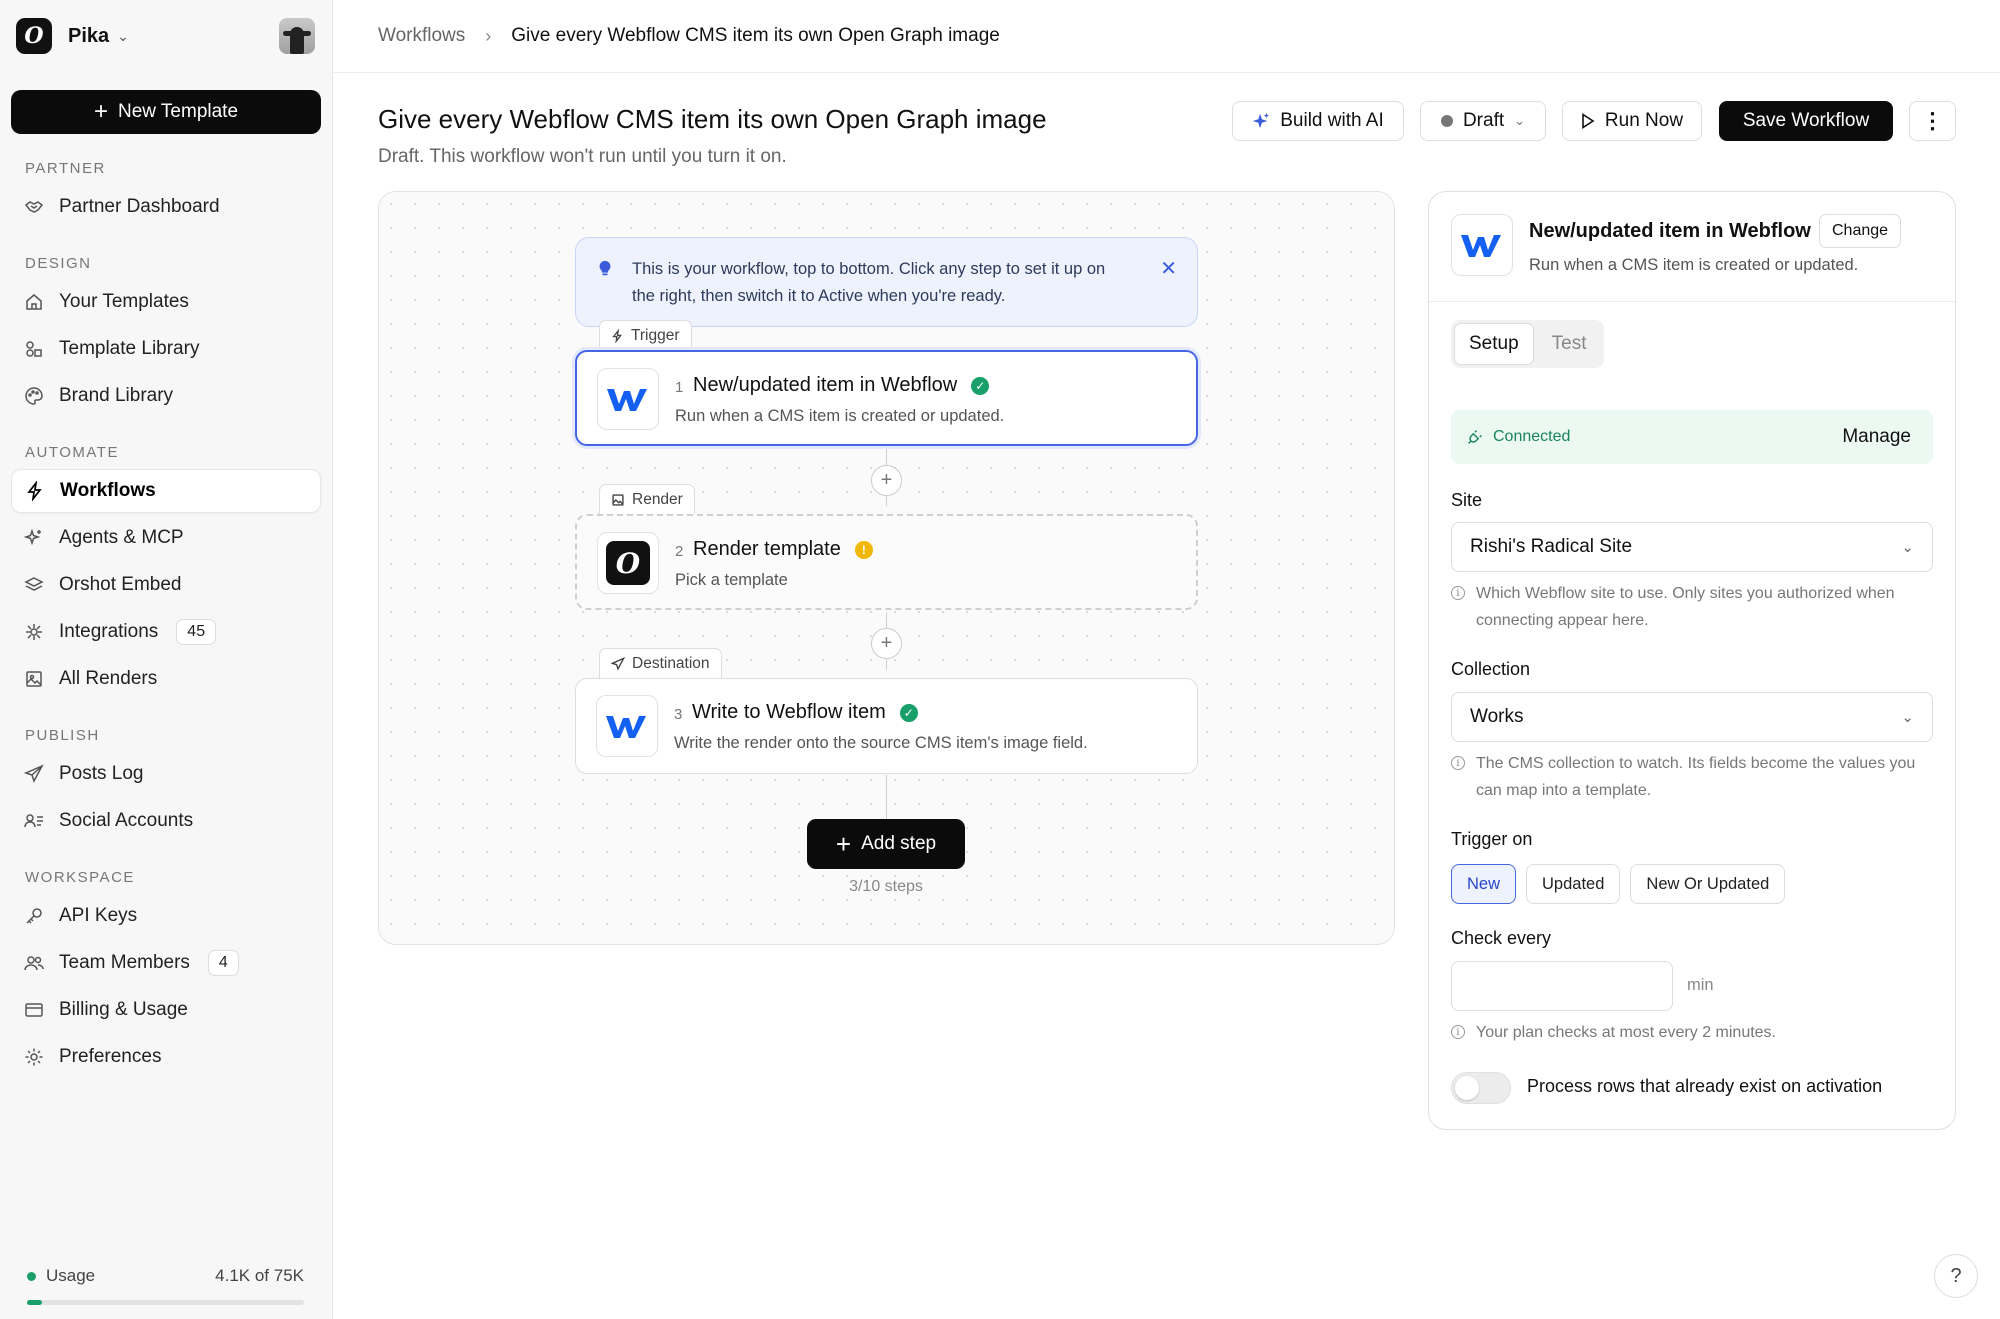  Describe the element at coordinates (1860, 231) in the screenshot. I see `change-trigger-button: Change` at that location.